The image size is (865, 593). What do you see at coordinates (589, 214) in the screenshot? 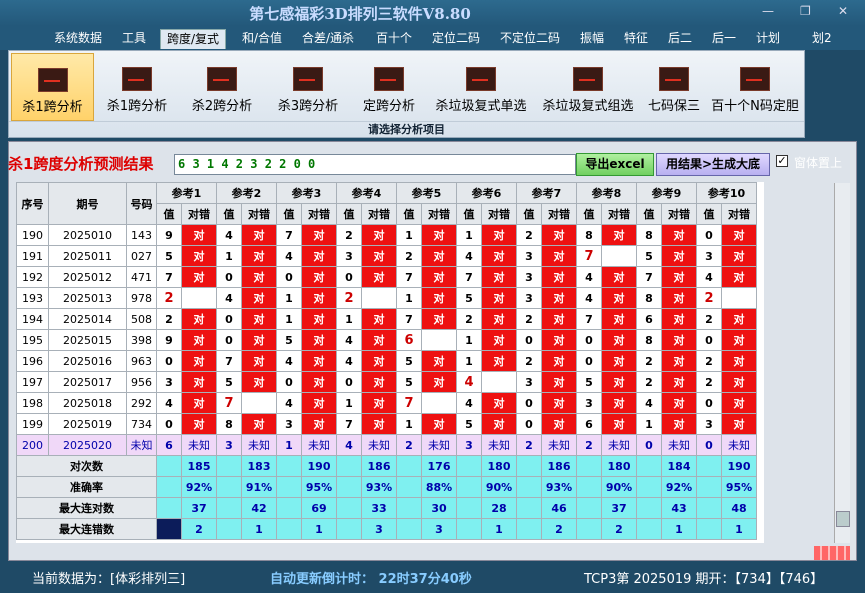
I see `header-value: 值` at bounding box center [589, 214].